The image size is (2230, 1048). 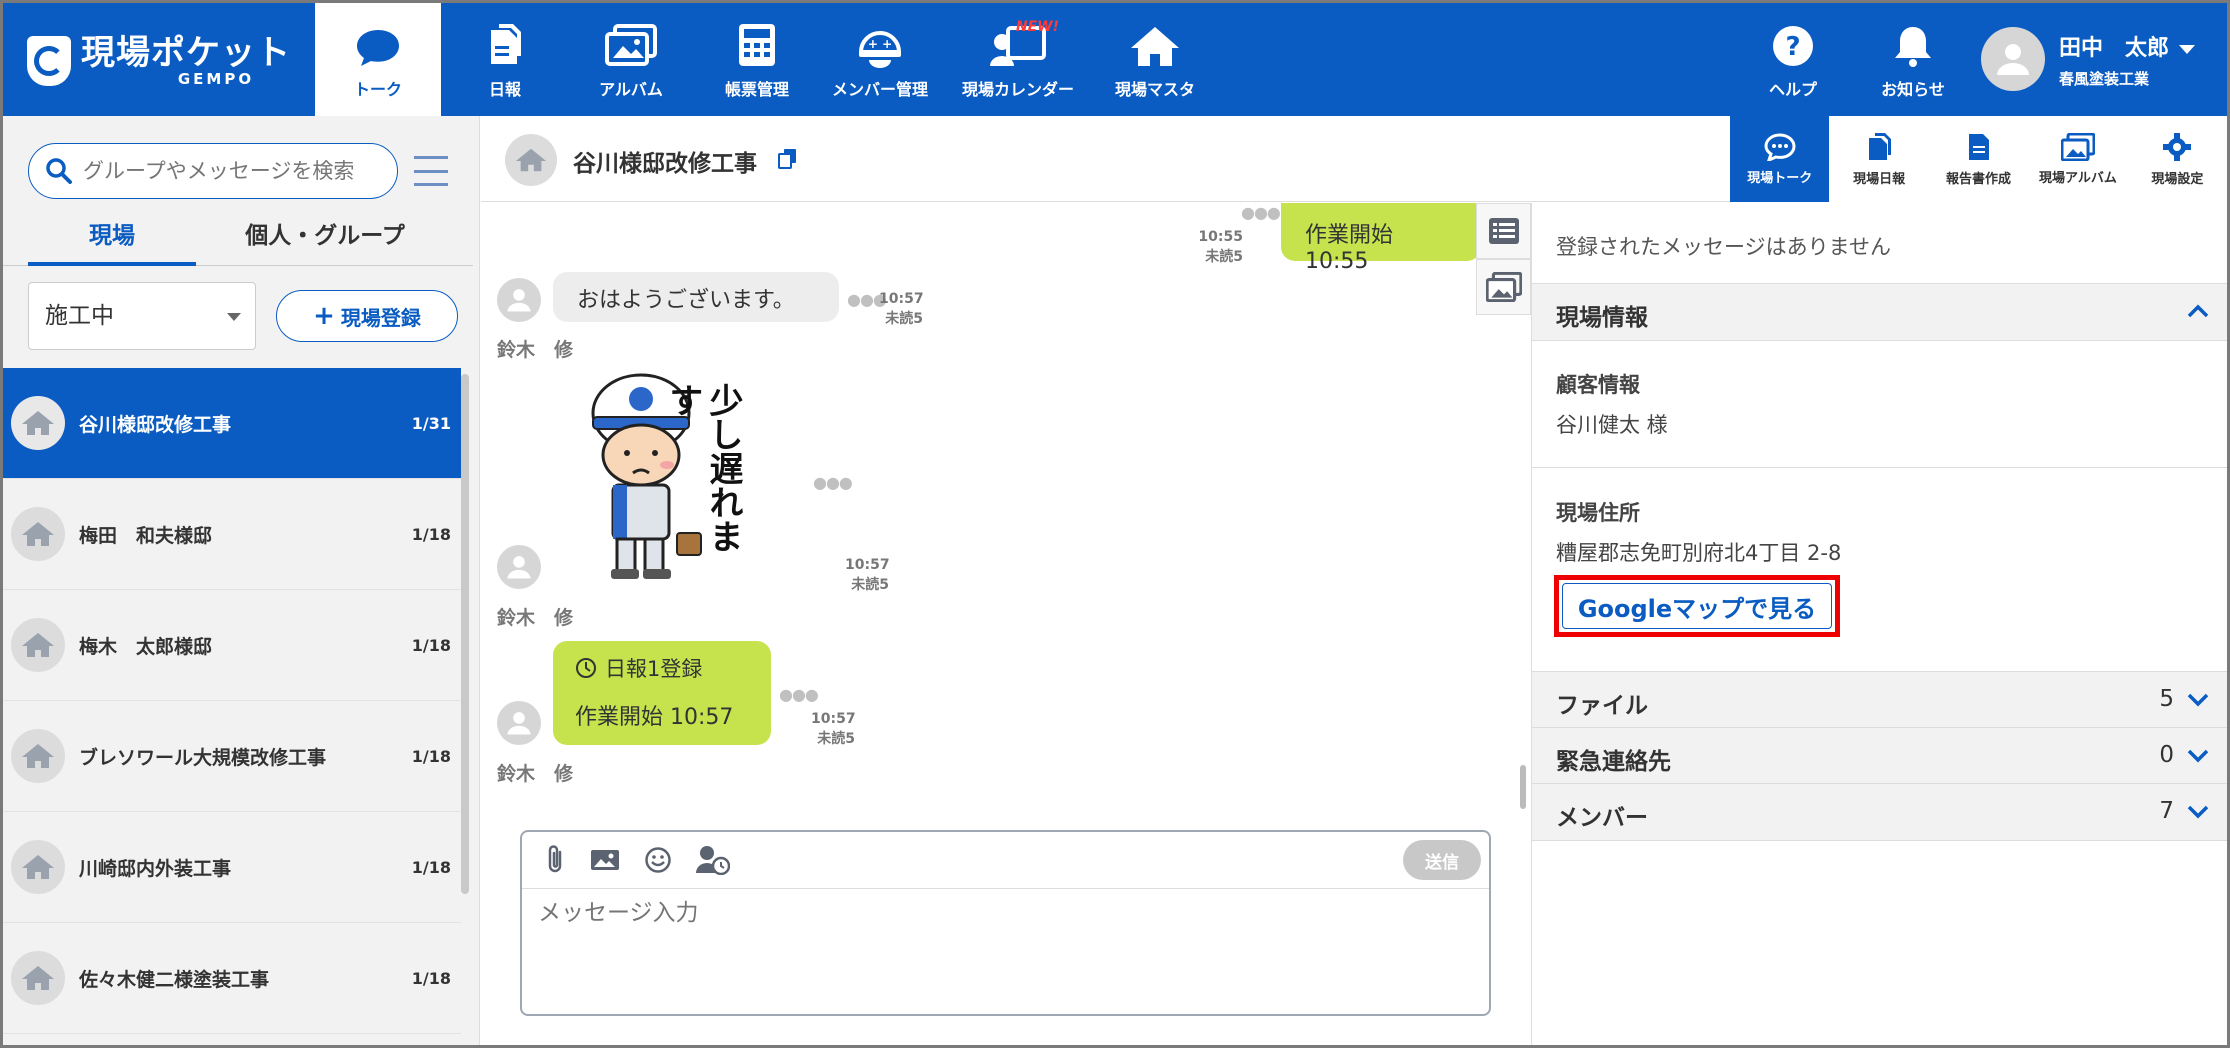 What do you see at coordinates (555, 860) in the screenshot?
I see `attach-button` at bounding box center [555, 860].